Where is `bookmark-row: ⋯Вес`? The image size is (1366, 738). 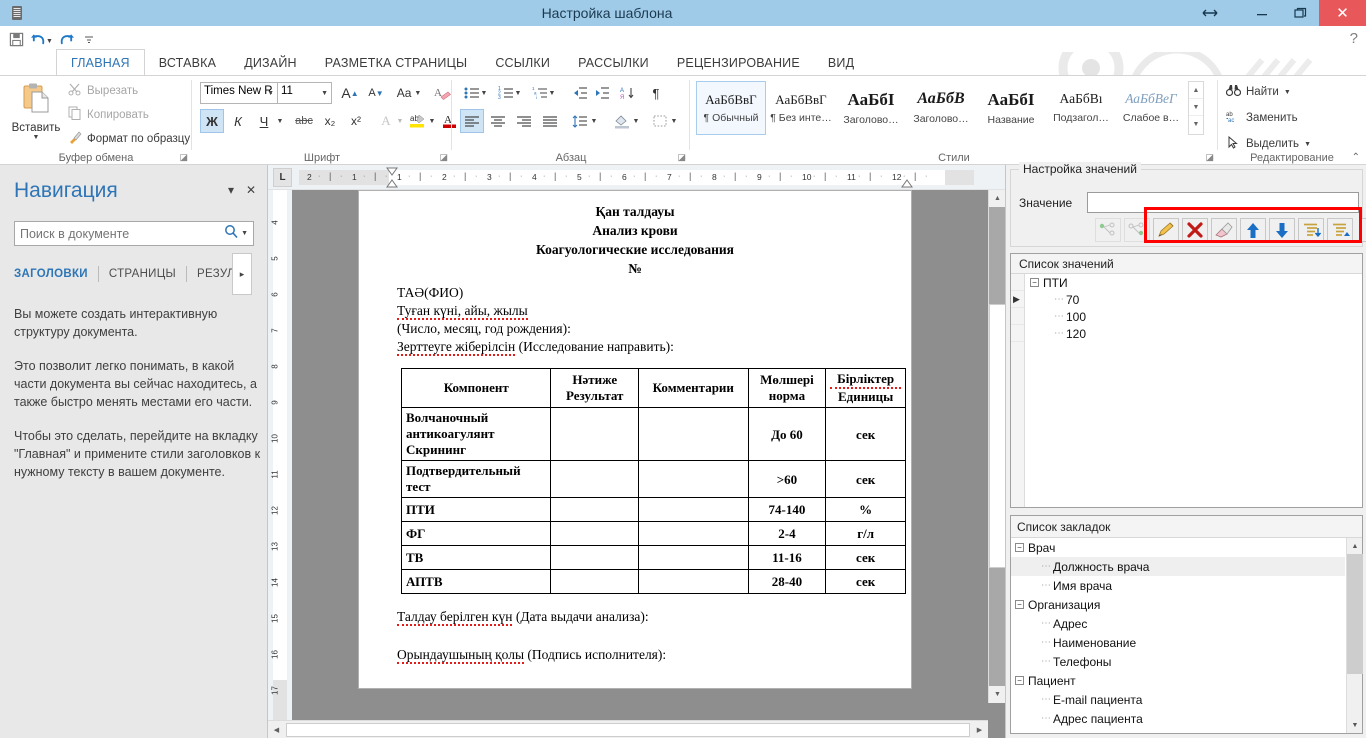 bookmark-row: ⋯Вес is located at coordinates (1178, 731).